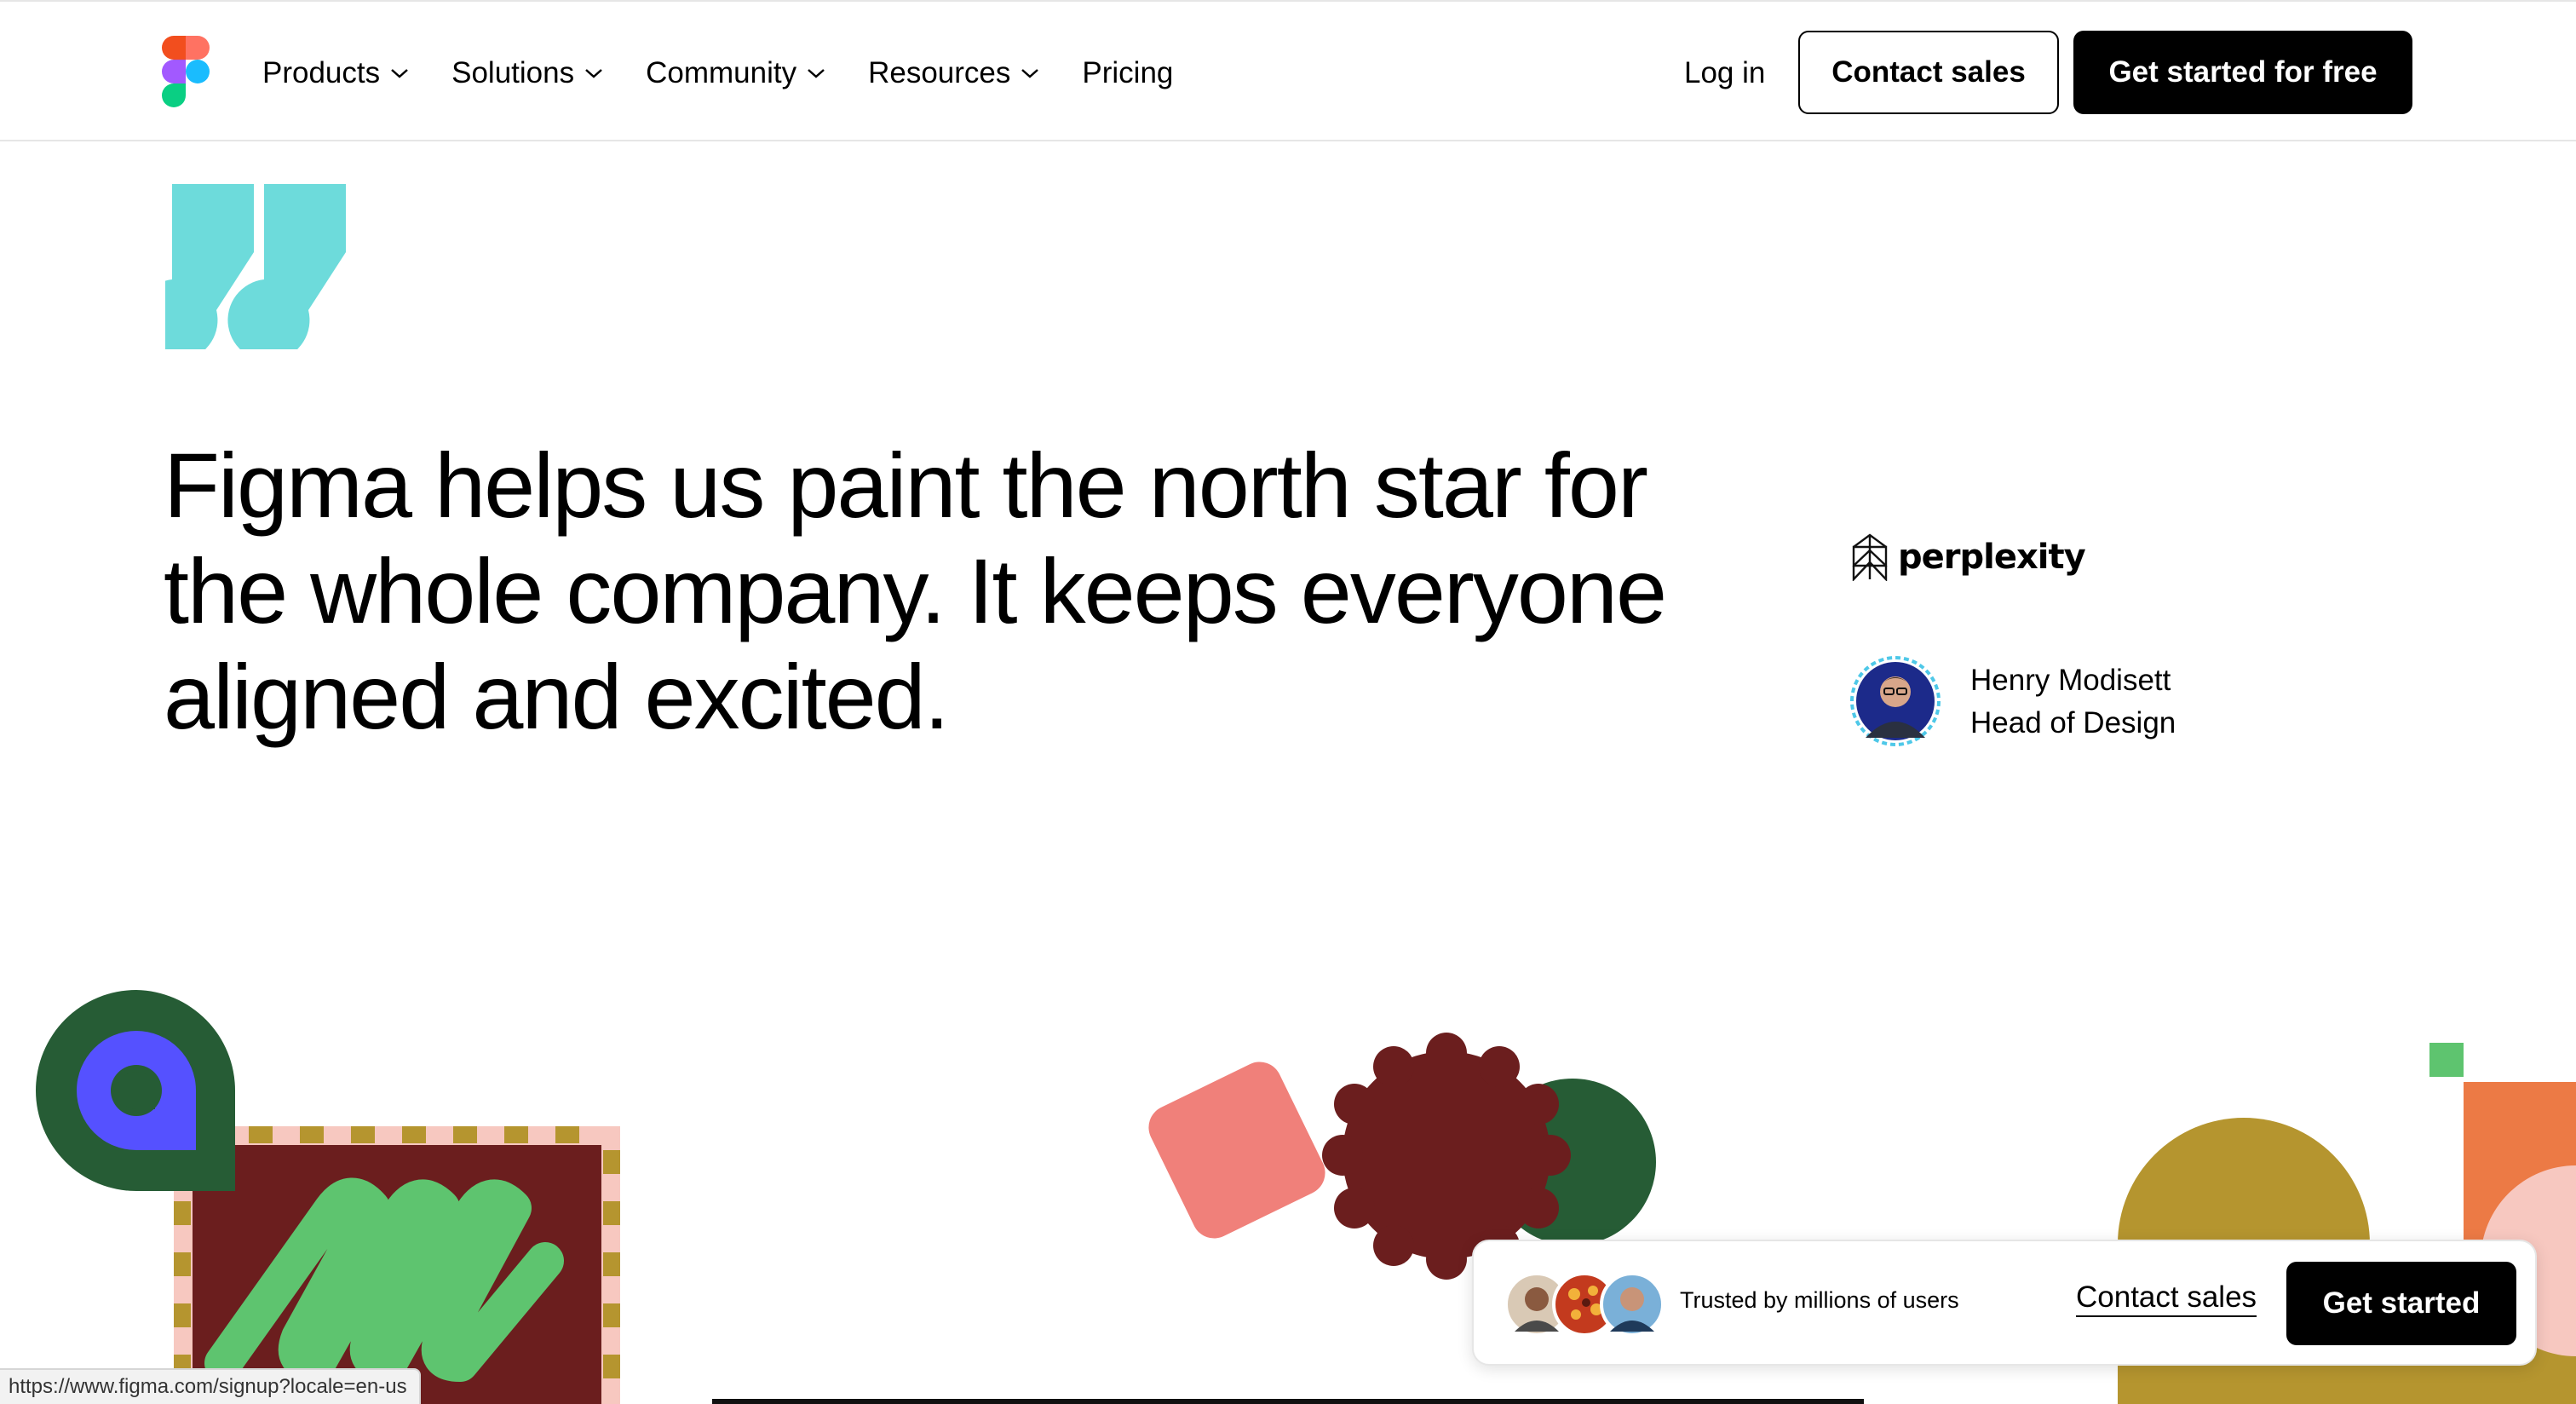  I want to click on nav-resources-label: Resources, so click(940, 72).